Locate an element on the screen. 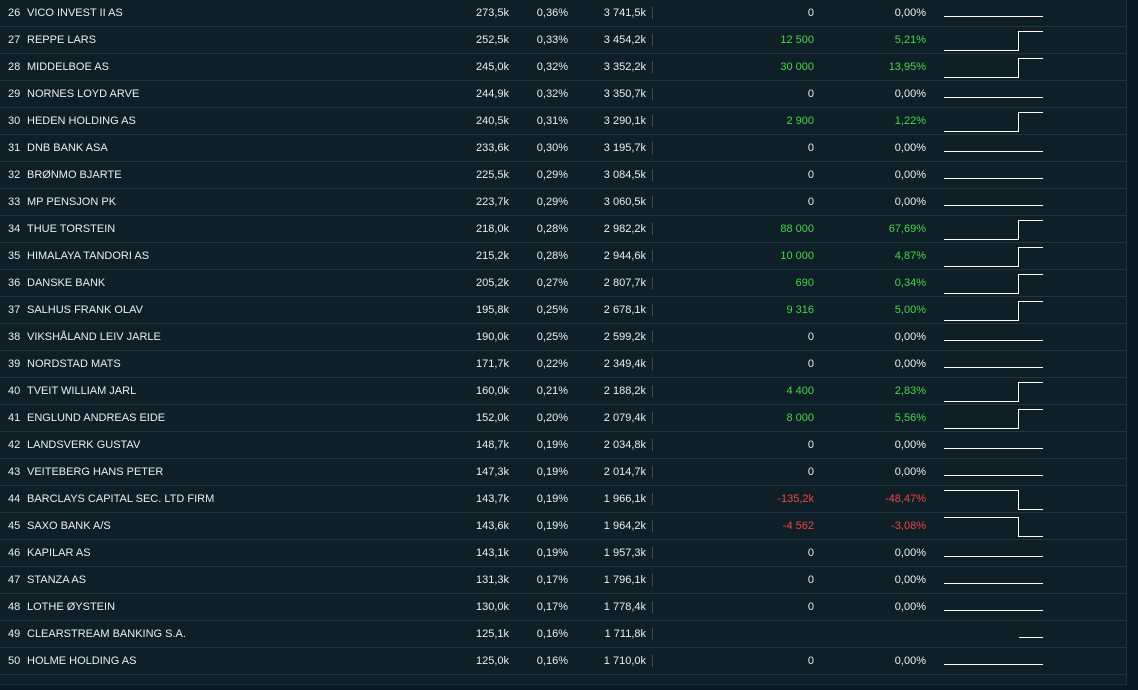  shares-cell: 233,6k is located at coordinates (492, 148).